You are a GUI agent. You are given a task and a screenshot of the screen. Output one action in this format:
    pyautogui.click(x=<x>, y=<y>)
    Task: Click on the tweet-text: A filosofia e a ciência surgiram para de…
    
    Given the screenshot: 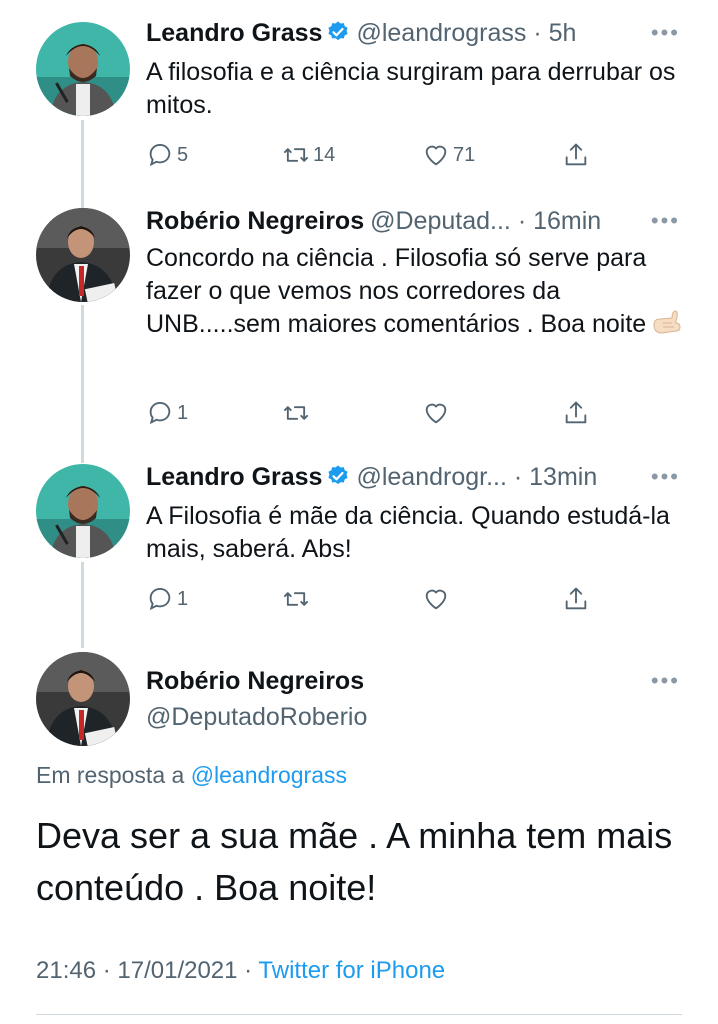 What is the action you would take?
    pyautogui.click(x=411, y=88)
    